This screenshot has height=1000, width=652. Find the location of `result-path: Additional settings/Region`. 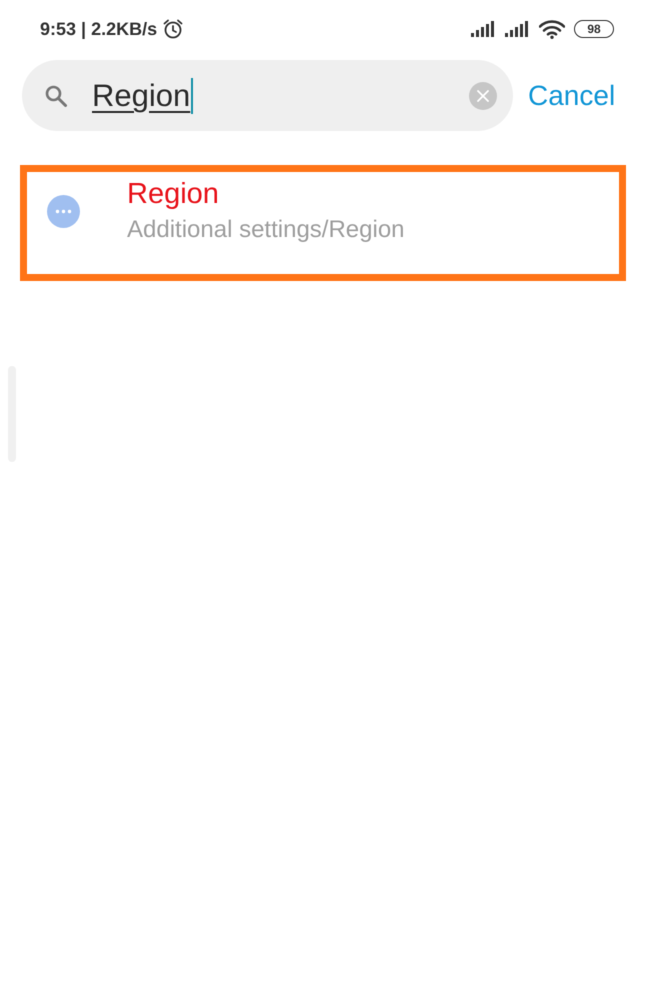

result-path: Additional settings/Region is located at coordinates (266, 230).